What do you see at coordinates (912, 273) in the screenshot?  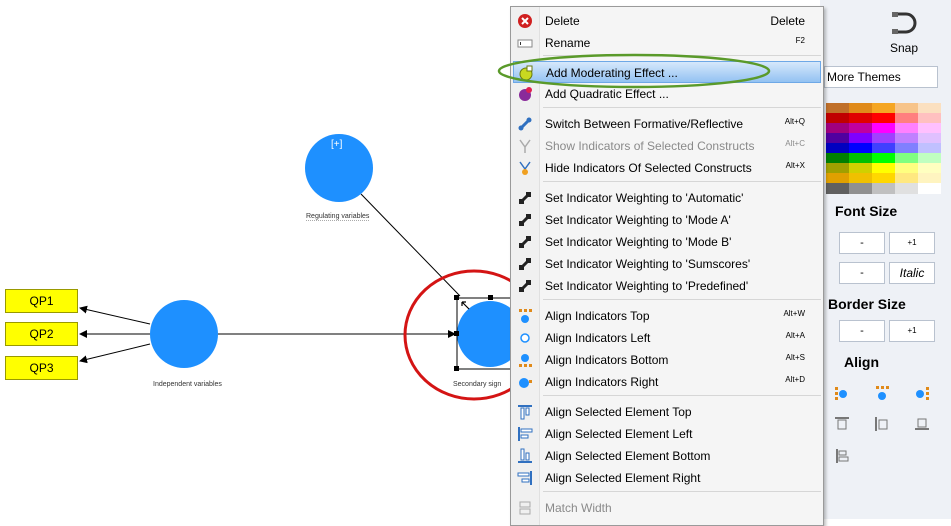 I see `italic-button: Italic` at bounding box center [912, 273].